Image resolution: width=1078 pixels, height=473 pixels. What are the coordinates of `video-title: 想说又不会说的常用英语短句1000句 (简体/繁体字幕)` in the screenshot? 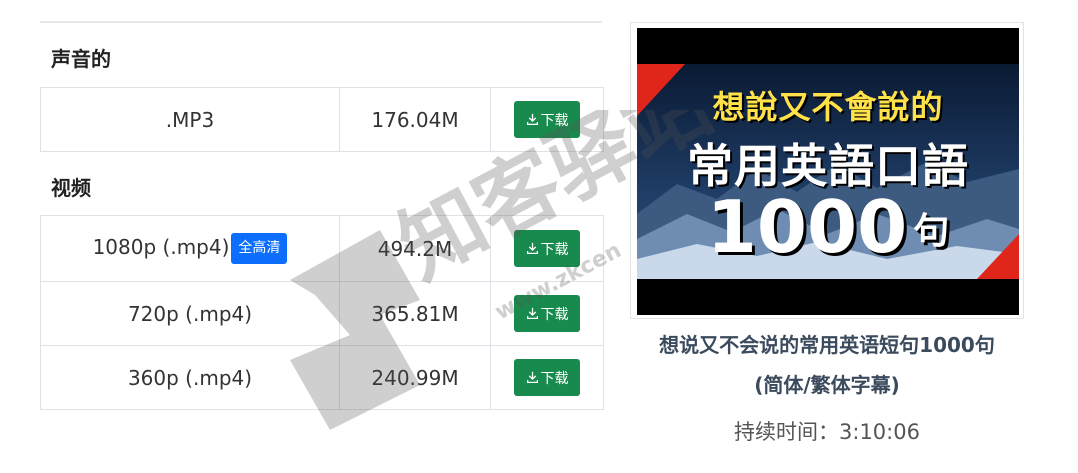 It's located at (827, 365).